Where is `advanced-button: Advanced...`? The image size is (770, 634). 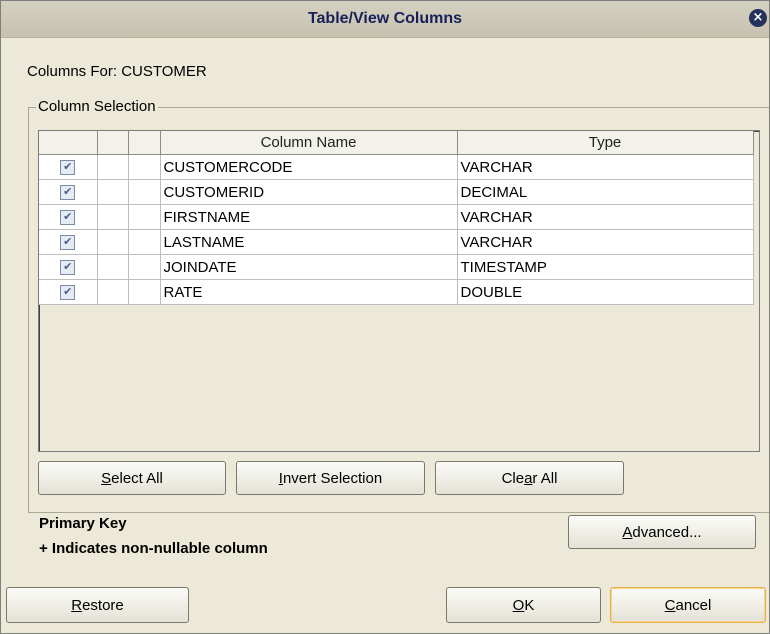 advanced-button: Advanced... is located at coordinates (662, 532).